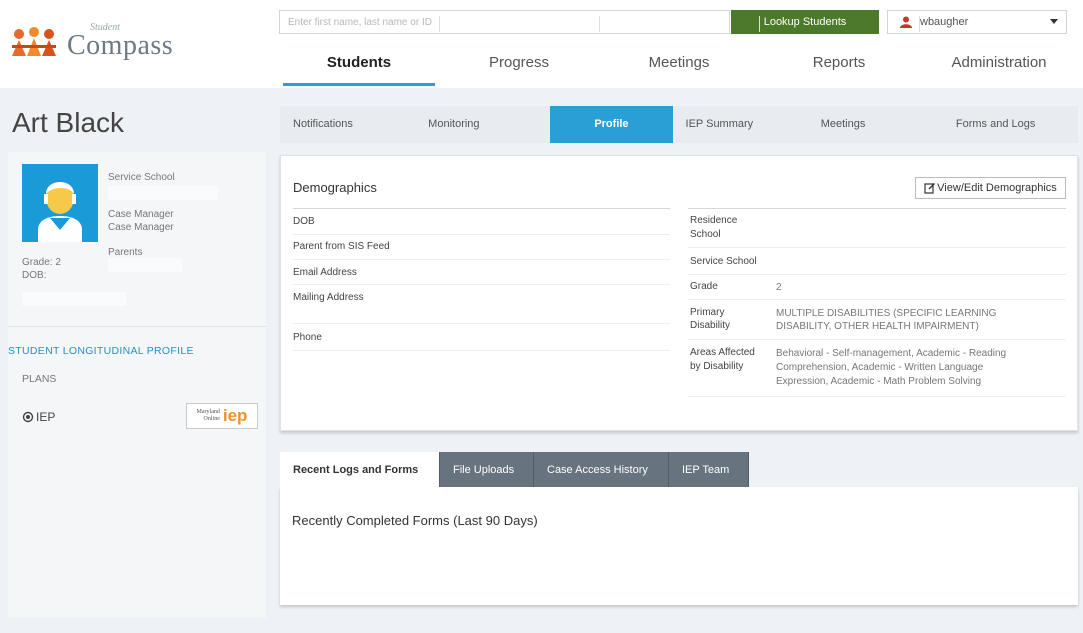 The image size is (1083, 633). I want to click on maryland-online-iep-logo: Maryland Online iep, so click(222, 416).